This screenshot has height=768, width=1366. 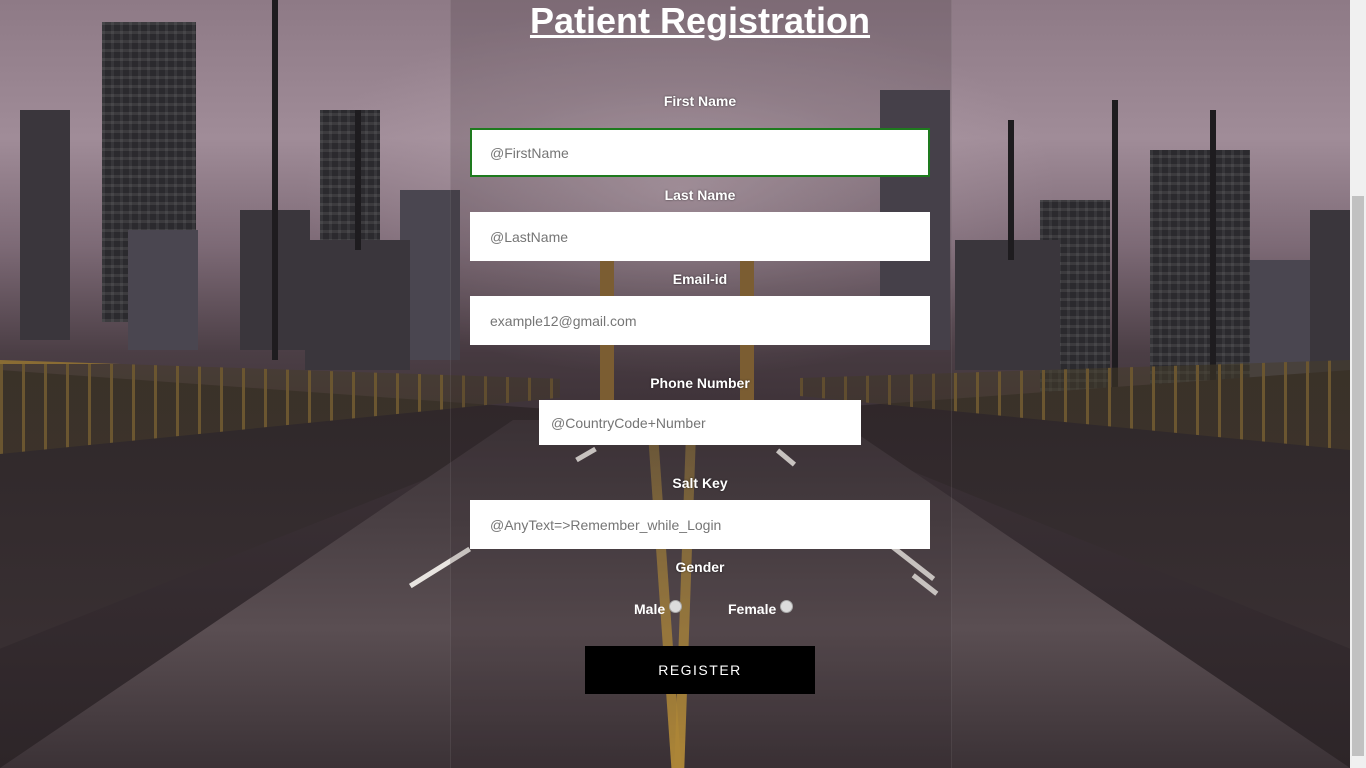 I want to click on gender-label: Gender, so click(x=700, y=567).